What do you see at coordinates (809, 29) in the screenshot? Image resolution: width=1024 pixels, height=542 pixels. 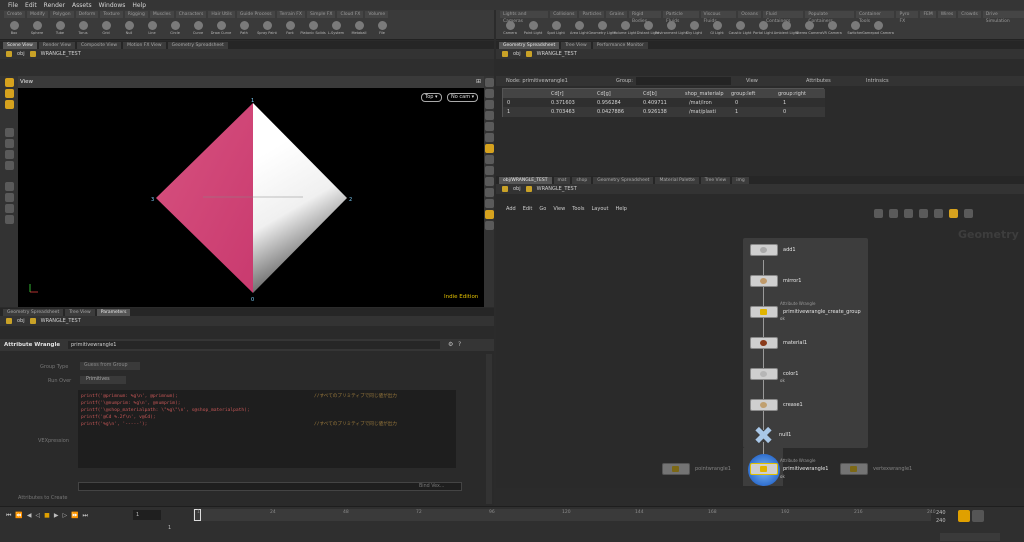 I see `shelf-tool: Stereo Camera` at bounding box center [809, 29].